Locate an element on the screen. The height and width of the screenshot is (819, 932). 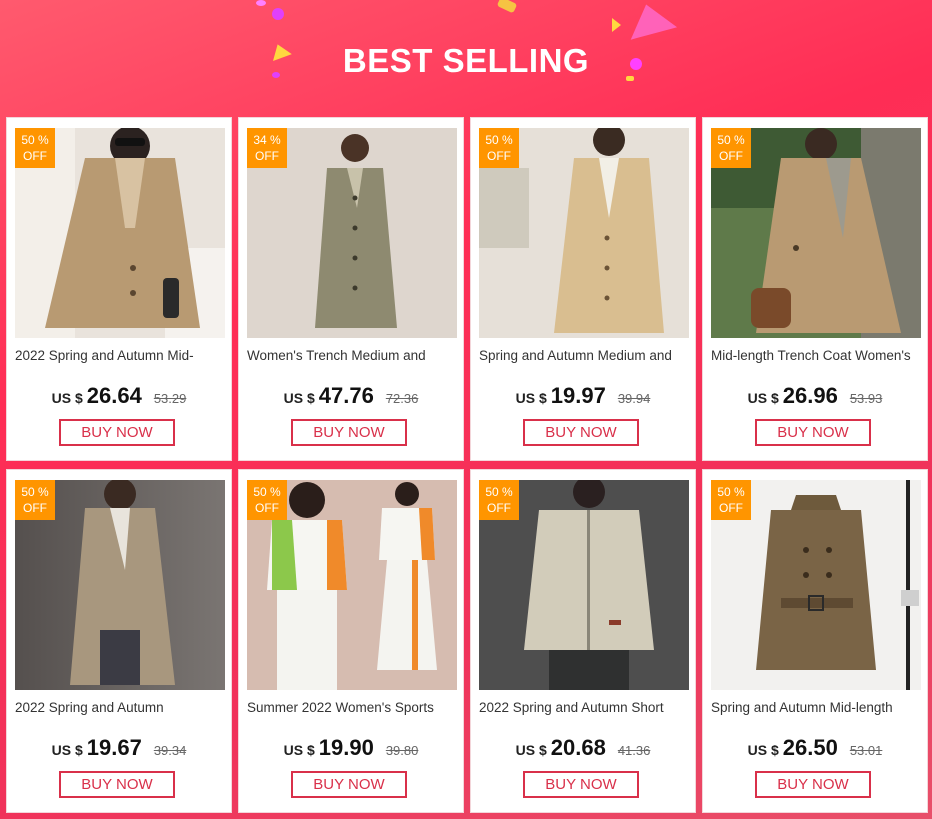
original-price: 53.01 is located at coordinates (866, 750).